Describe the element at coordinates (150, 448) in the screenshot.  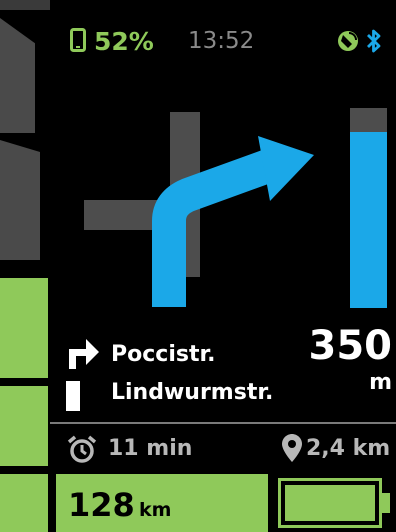
I see `eta-label: 11 min` at that location.